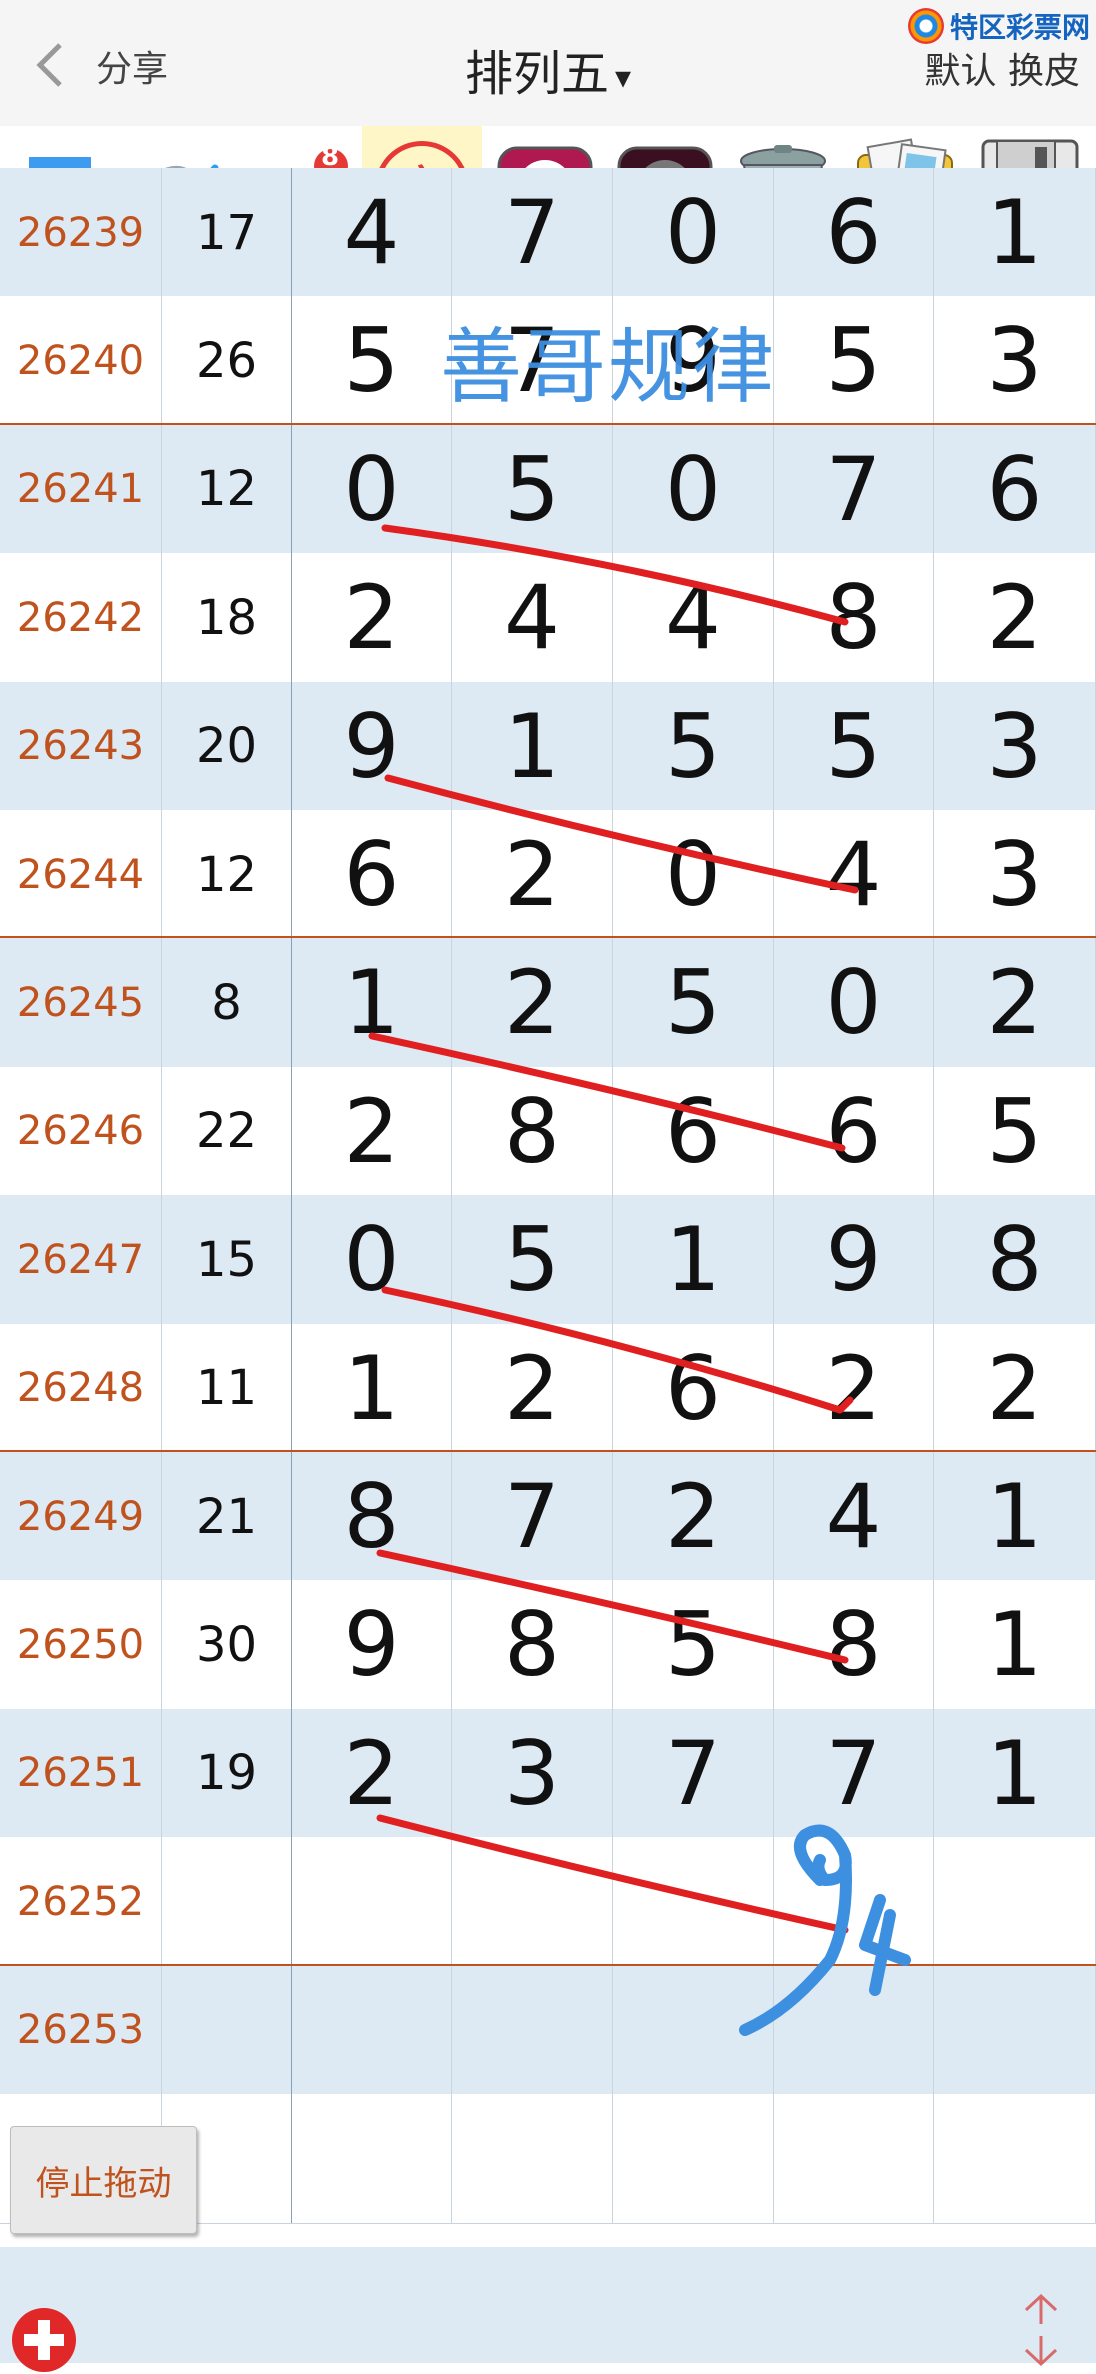 This screenshot has width=1096, height=2374. I want to click on table-row: 26244 12 6 2 0 4 3, so click(548, 875).